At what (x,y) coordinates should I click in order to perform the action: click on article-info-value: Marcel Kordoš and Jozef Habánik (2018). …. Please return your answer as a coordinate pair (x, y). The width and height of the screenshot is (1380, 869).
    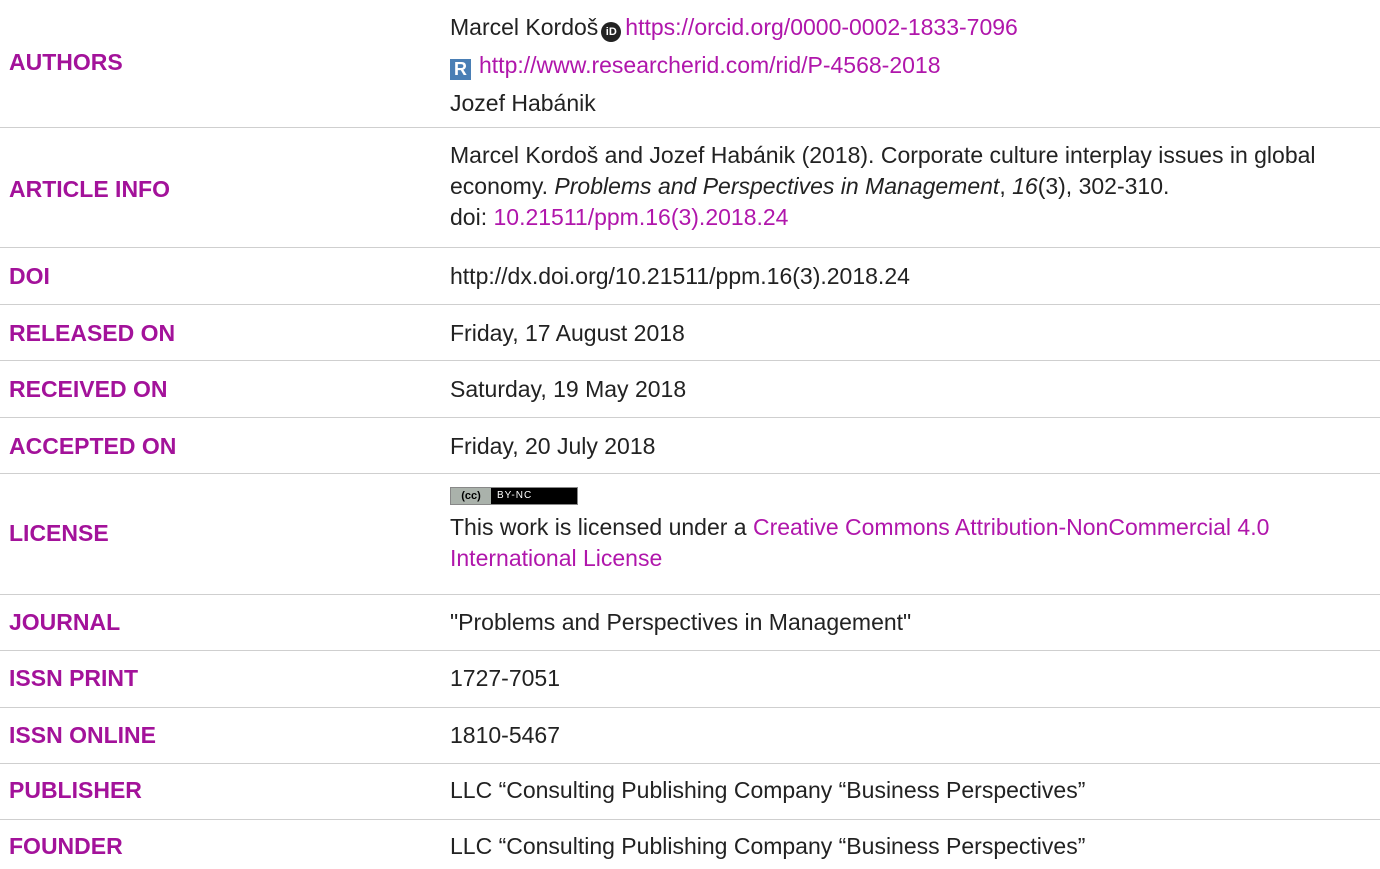
    Looking at the image, I should click on (909, 186).